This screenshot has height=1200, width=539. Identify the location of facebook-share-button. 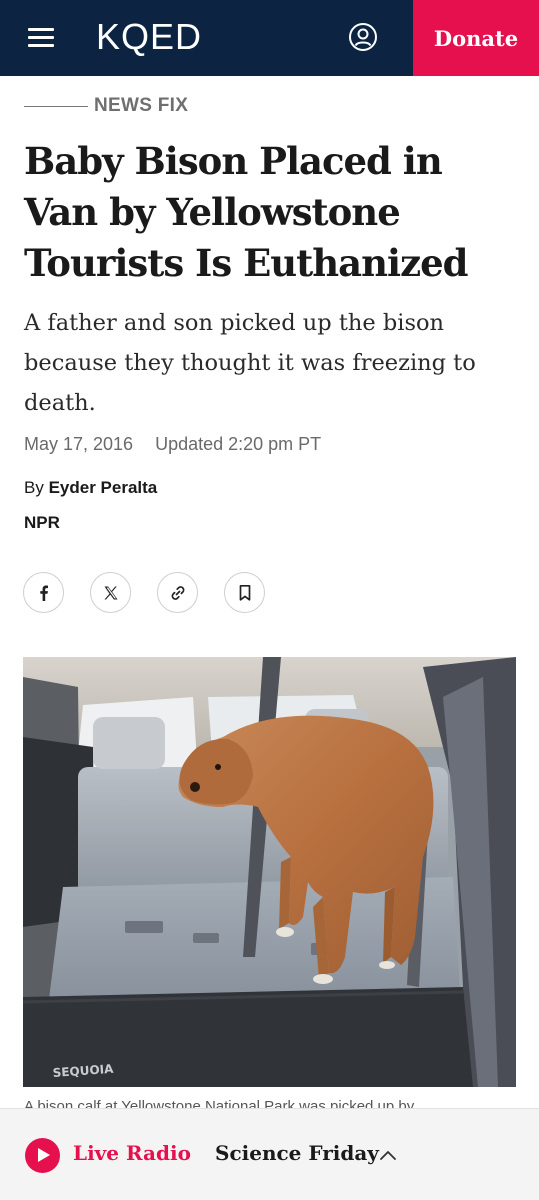
(43, 592).